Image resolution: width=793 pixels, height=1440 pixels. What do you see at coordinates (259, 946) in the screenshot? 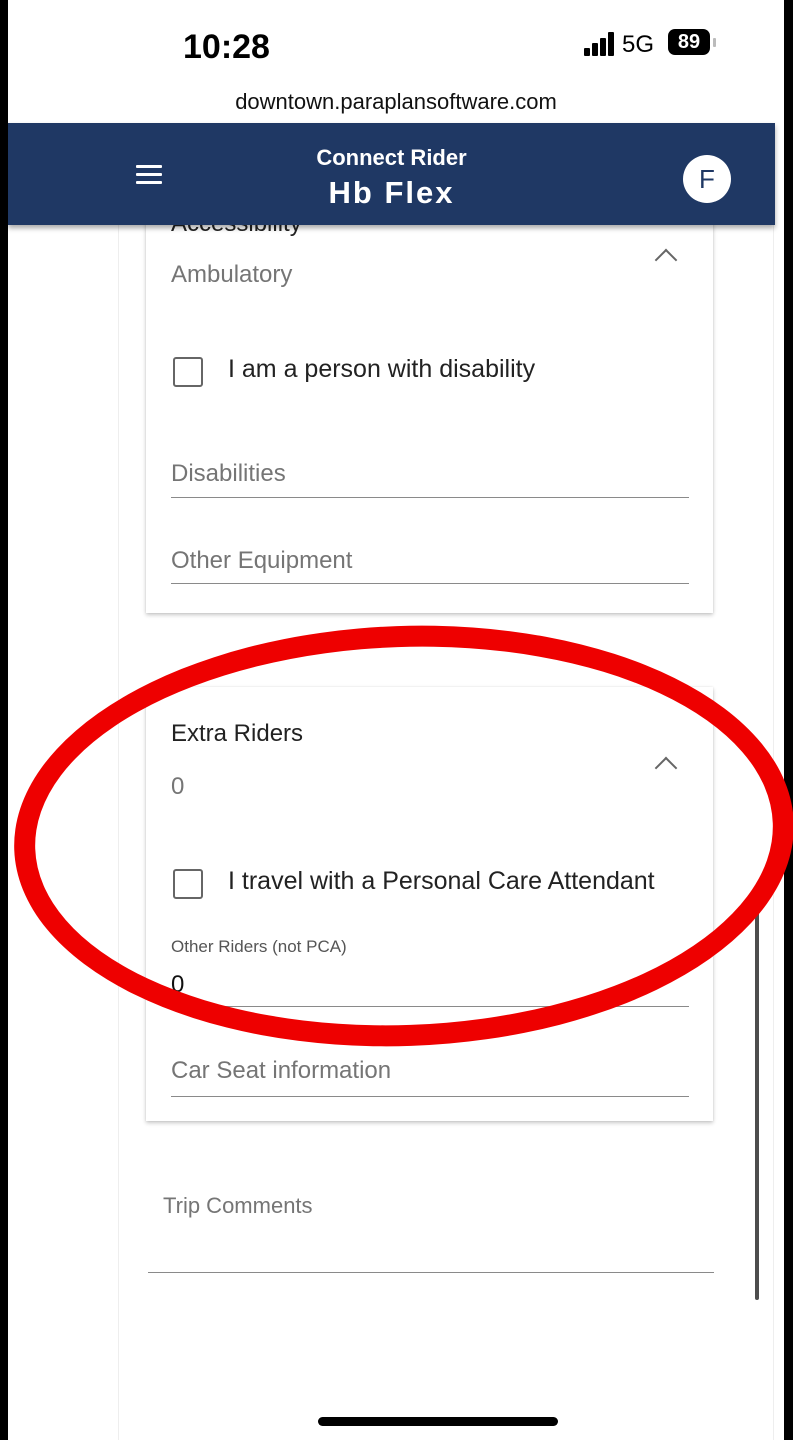
I see `other-riders-label: Other Riders (not PCA)` at bounding box center [259, 946].